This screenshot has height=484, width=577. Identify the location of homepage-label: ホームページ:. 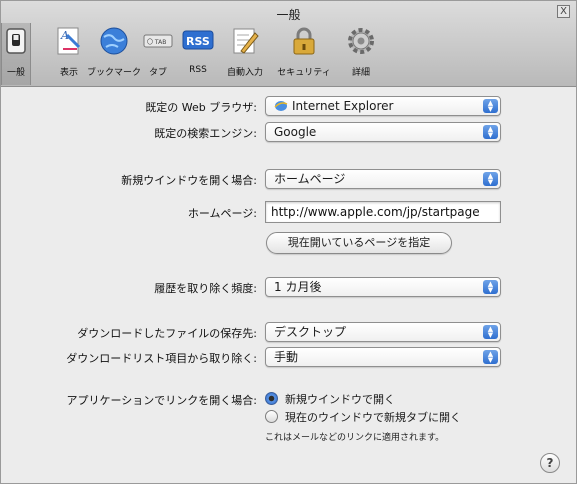
(222, 213).